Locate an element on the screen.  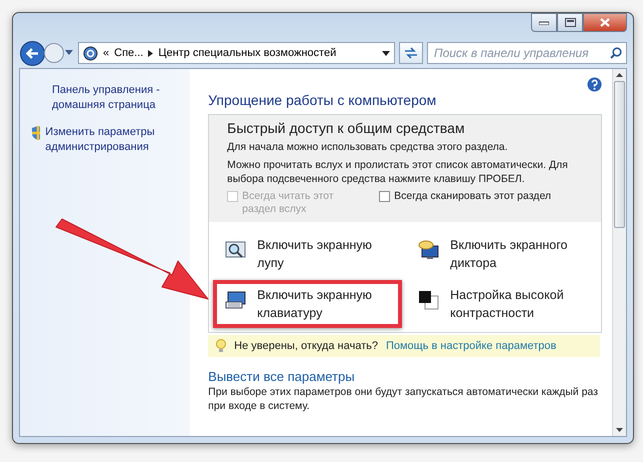
breadcrumb-item: Центр специальных возможностей is located at coordinates (247, 53).